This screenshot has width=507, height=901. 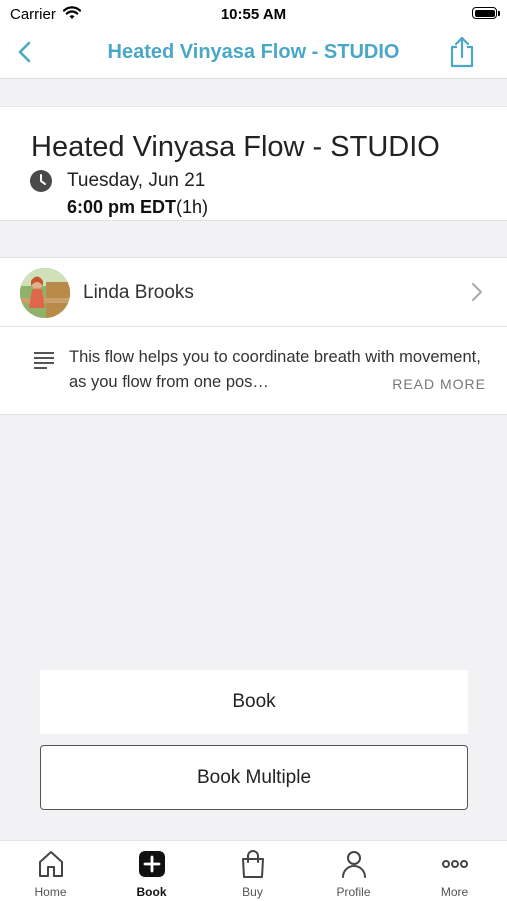 I want to click on person-icon, so click(x=354, y=864).